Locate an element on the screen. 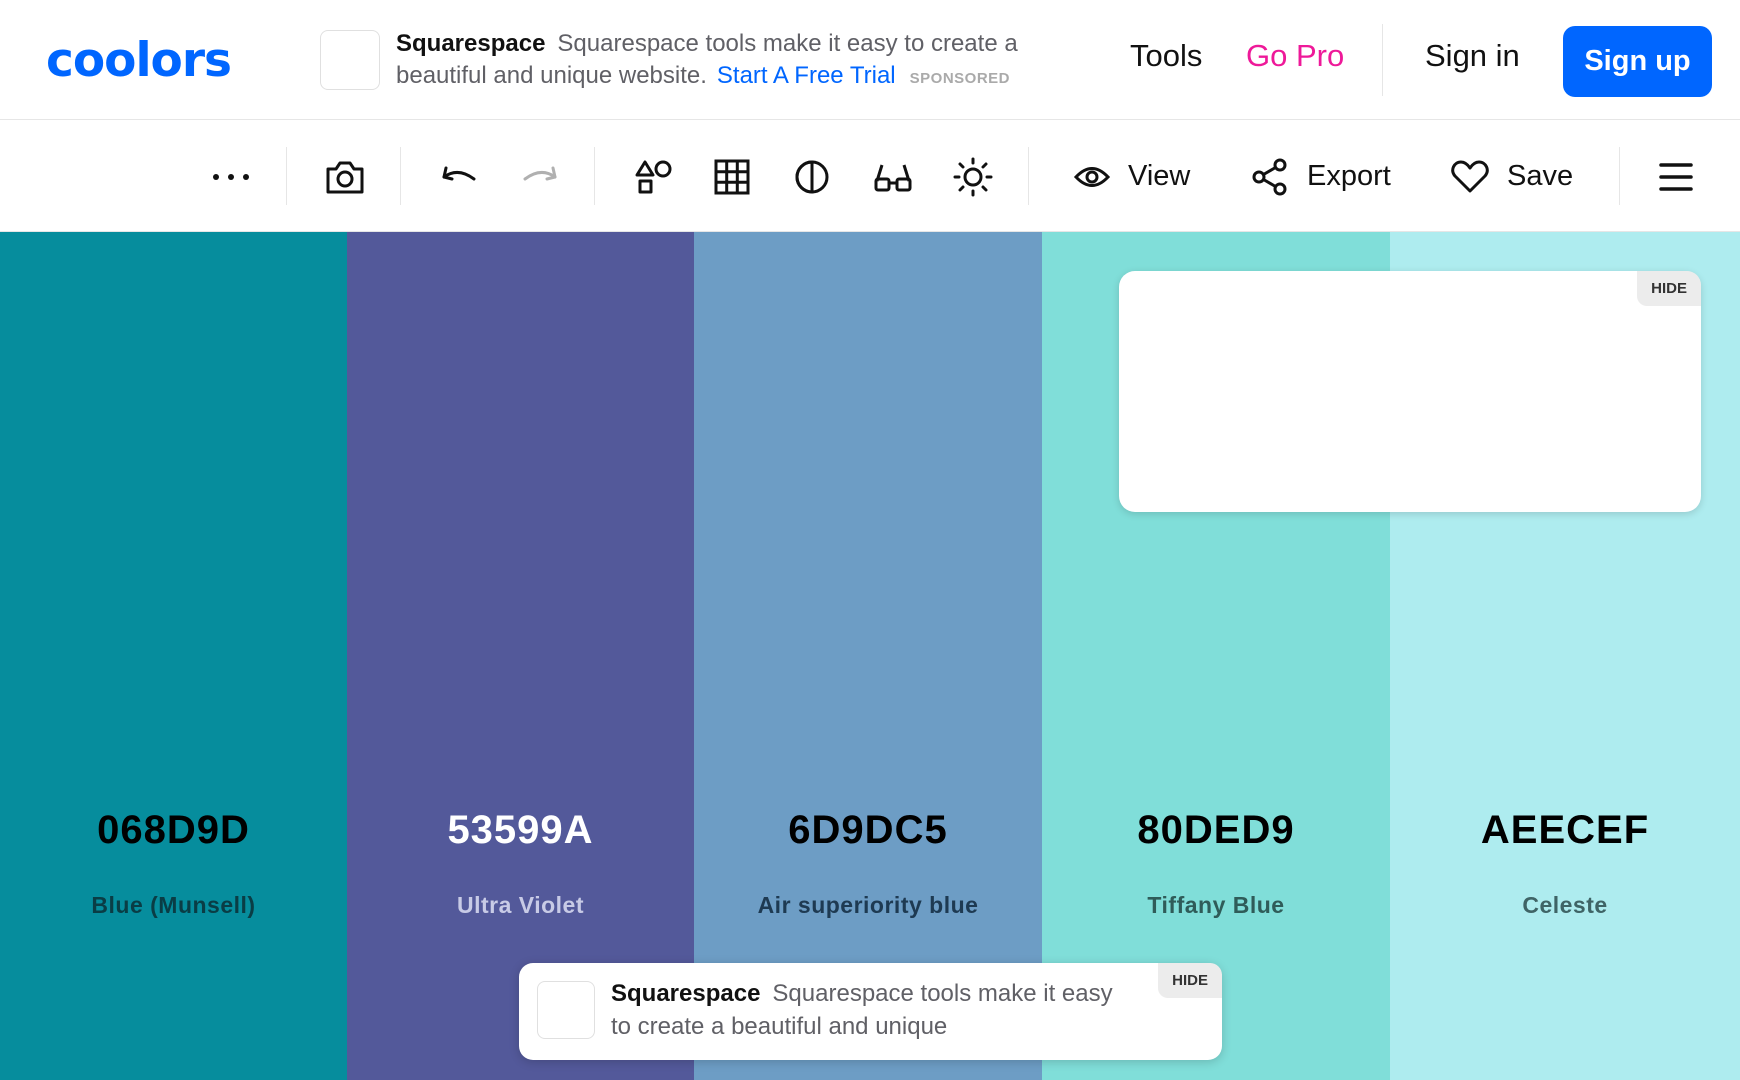 Image resolution: width=1740 pixels, height=1080 pixels. contrast-button is located at coordinates (812, 176).